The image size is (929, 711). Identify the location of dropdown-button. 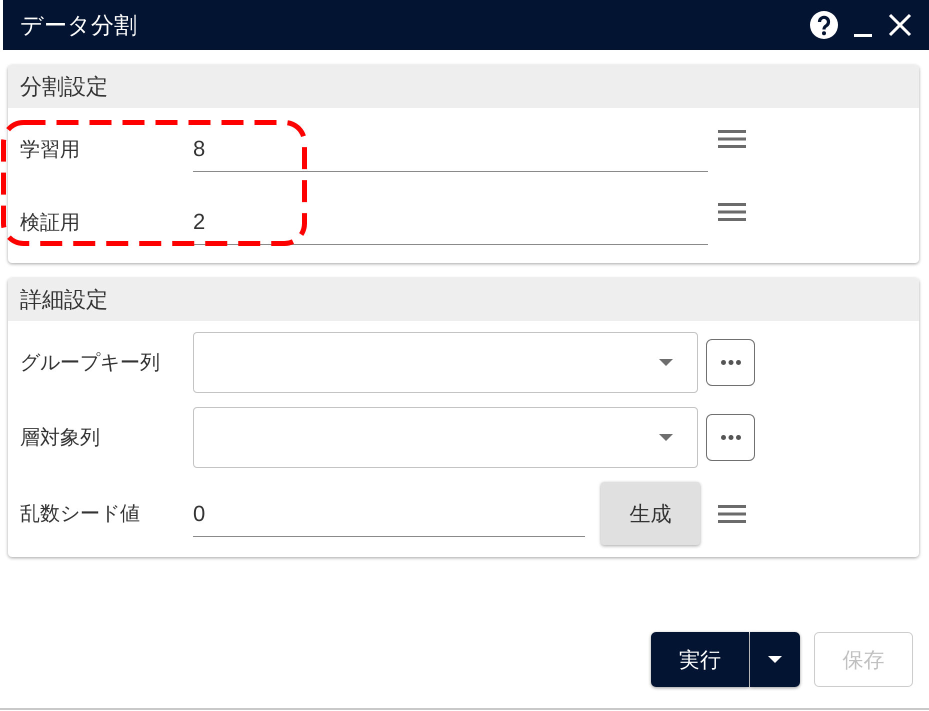
(775, 659).